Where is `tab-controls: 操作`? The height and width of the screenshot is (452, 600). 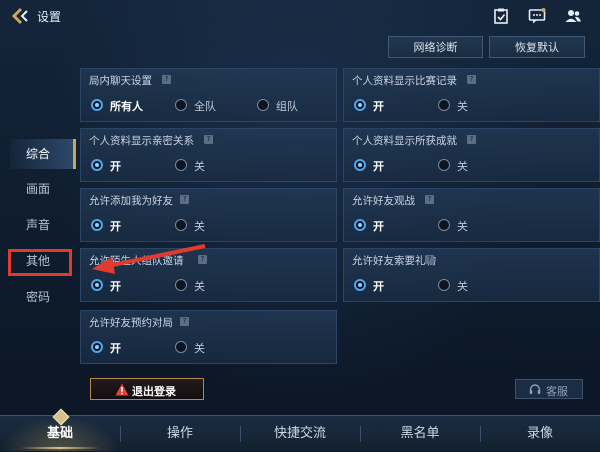
tab-controls: 操作 is located at coordinates (180, 433).